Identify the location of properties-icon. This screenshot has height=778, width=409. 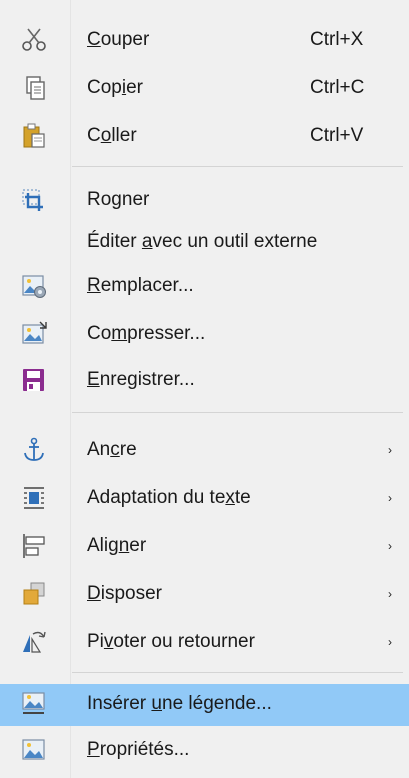
(34, 750).